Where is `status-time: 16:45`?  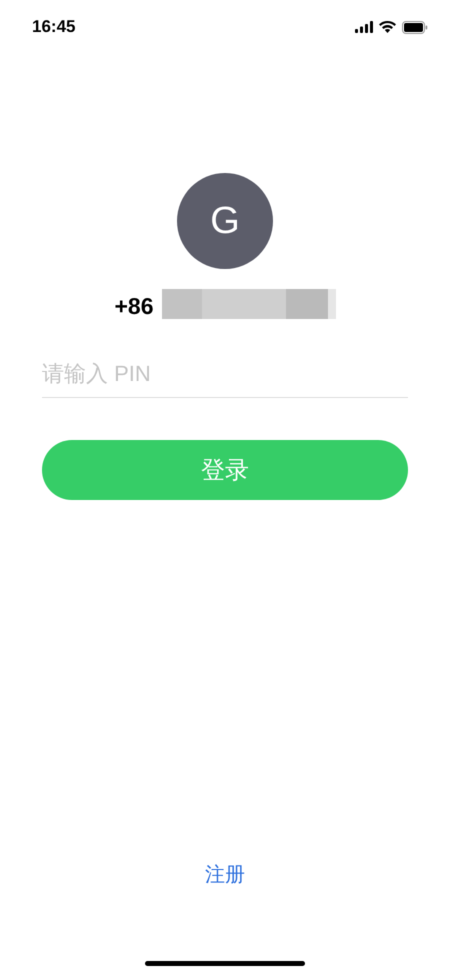
status-time: 16:45 is located at coordinates (54, 27).